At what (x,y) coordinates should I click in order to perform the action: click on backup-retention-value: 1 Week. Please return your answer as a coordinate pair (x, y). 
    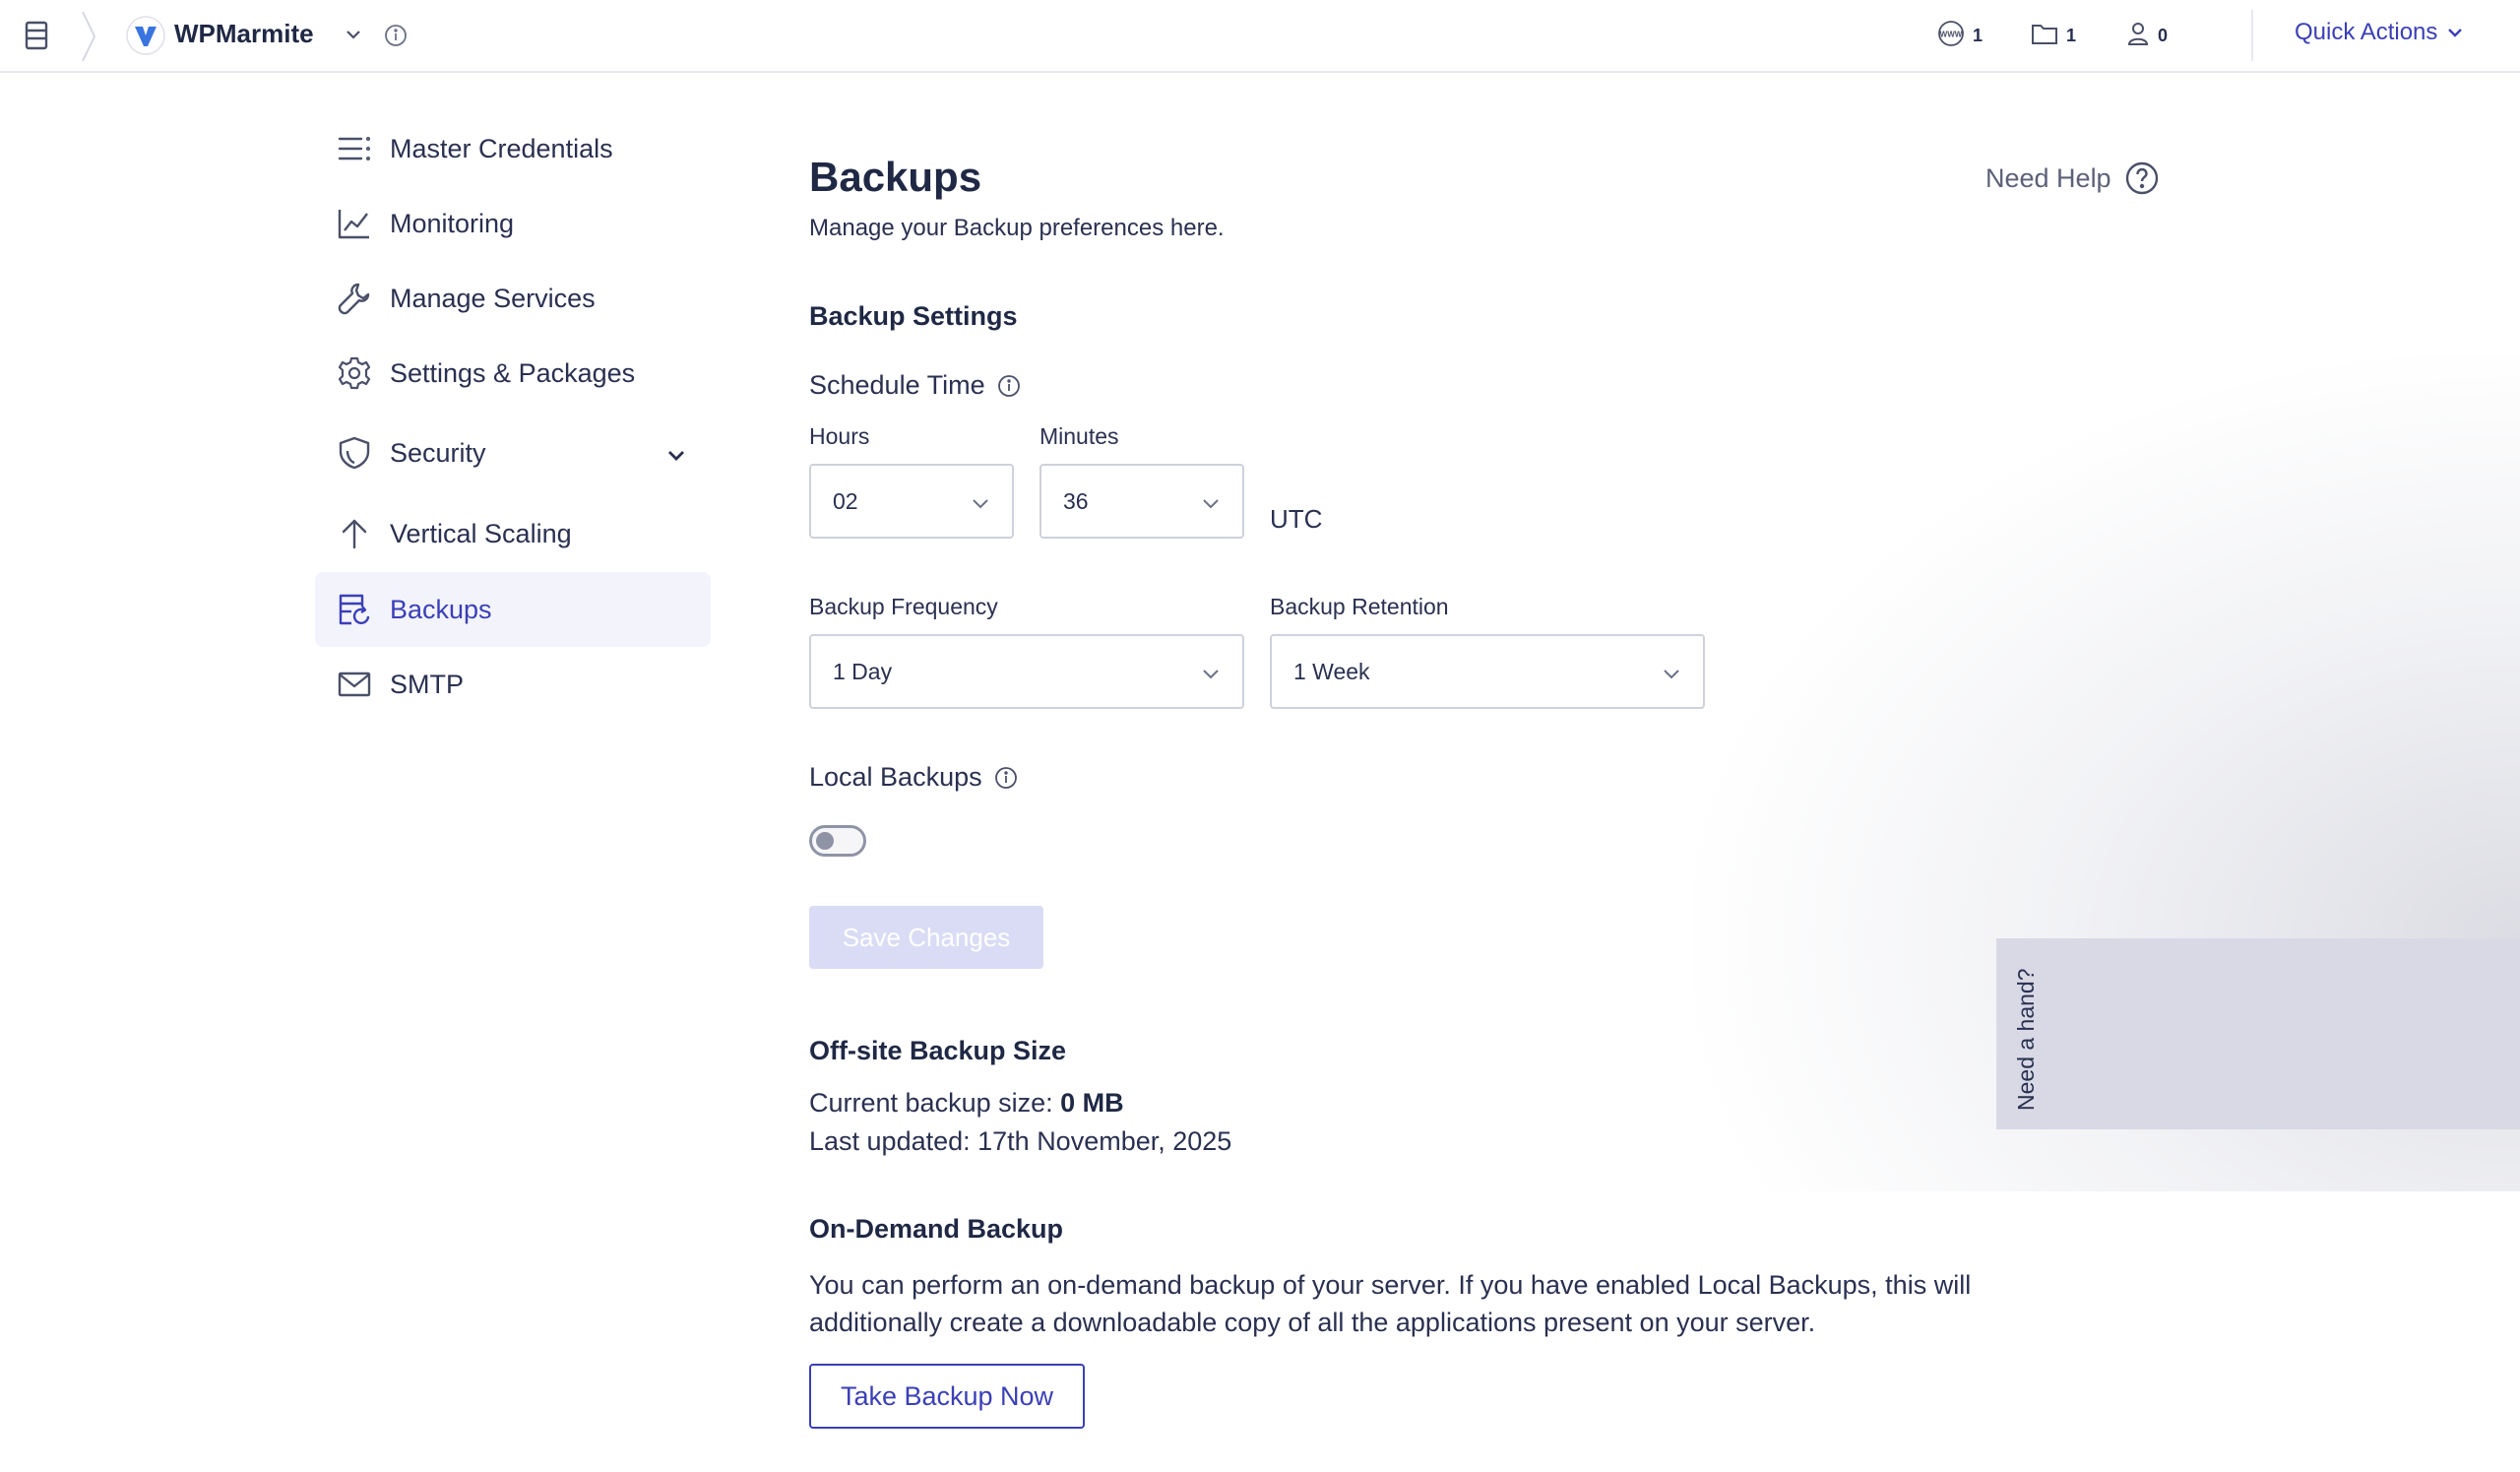
    Looking at the image, I should click on (1331, 671).